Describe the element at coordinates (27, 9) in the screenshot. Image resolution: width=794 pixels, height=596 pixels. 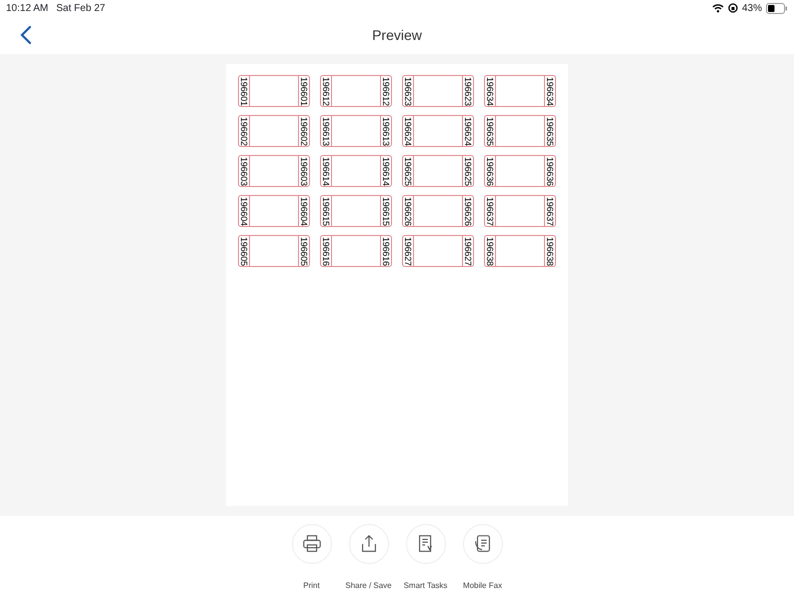
I see `clock-time: 10:12 AM` at that location.